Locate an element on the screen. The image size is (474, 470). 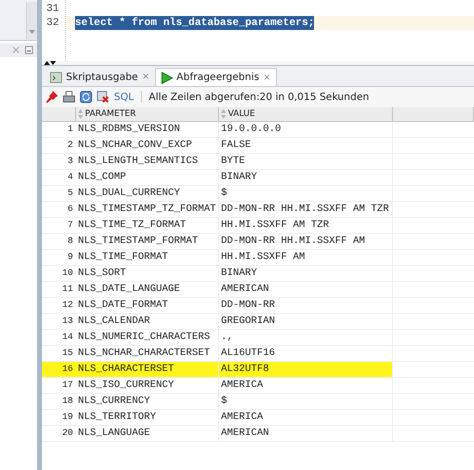
table-cell: NLS_TIMESTAMP_FORMAT is located at coordinates (147, 242).